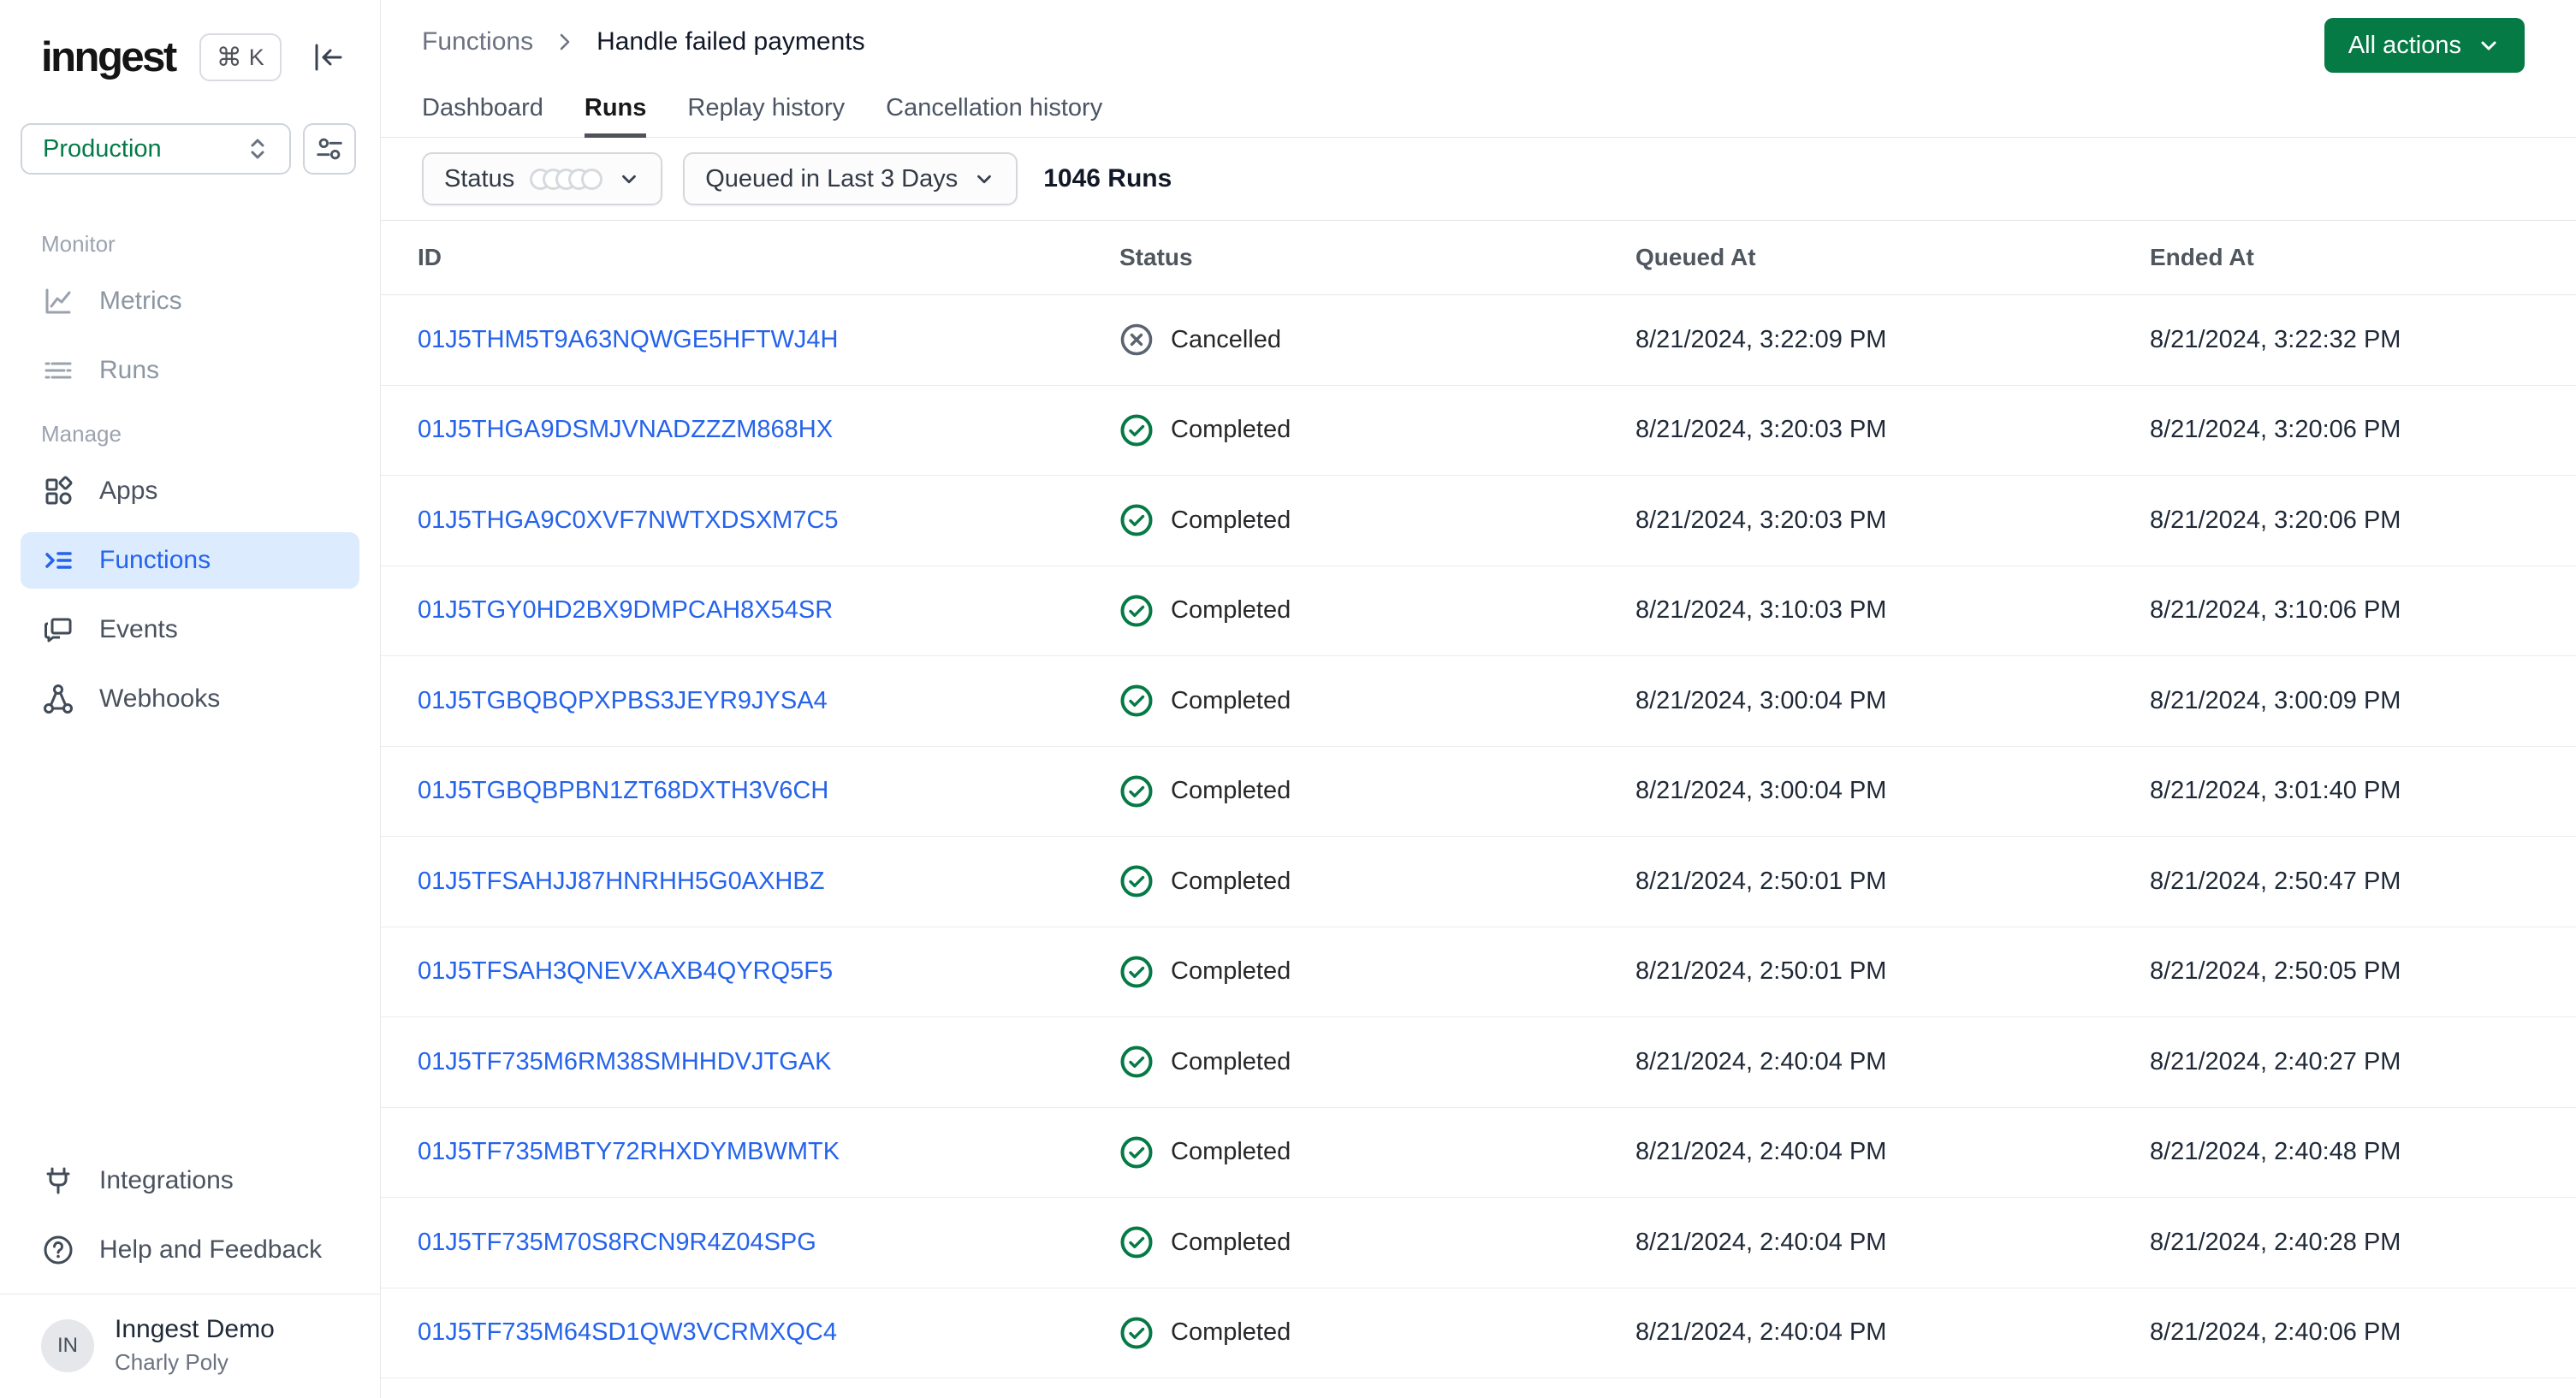  What do you see at coordinates (2424, 45) in the screenshot?
I see `all-actions-button: All actions` at bounding box center [2424, 45].